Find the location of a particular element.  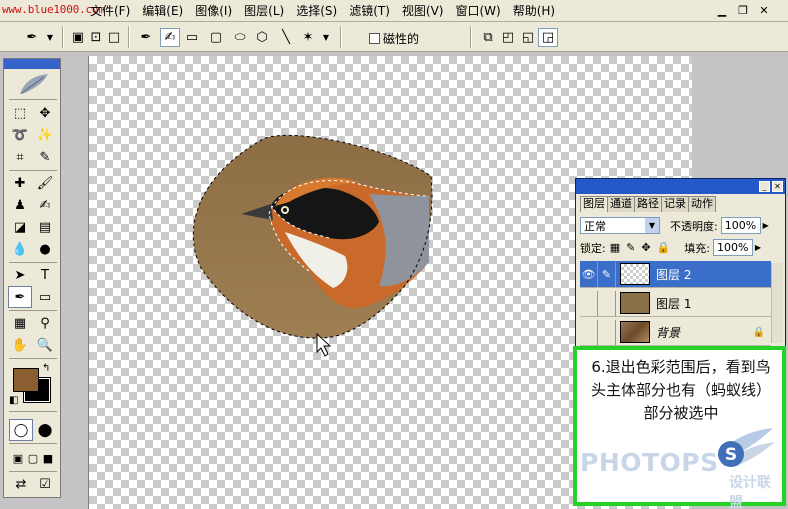

menu-help: 帮助(H) is located at coordinates (534, 11).